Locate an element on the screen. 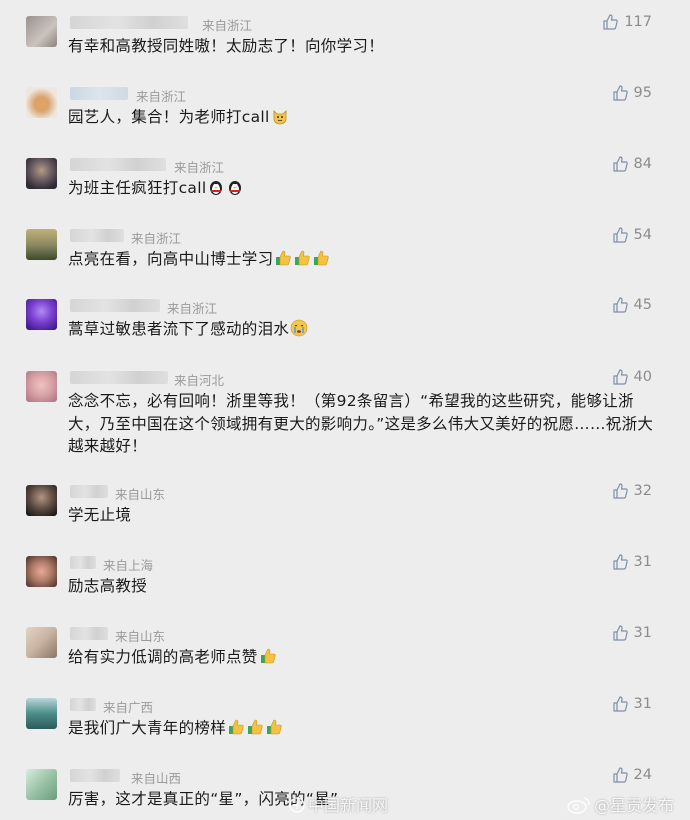 The width and height of the screenshot is (690, 820). like-count: 117 is located at coordinates (638, 22).